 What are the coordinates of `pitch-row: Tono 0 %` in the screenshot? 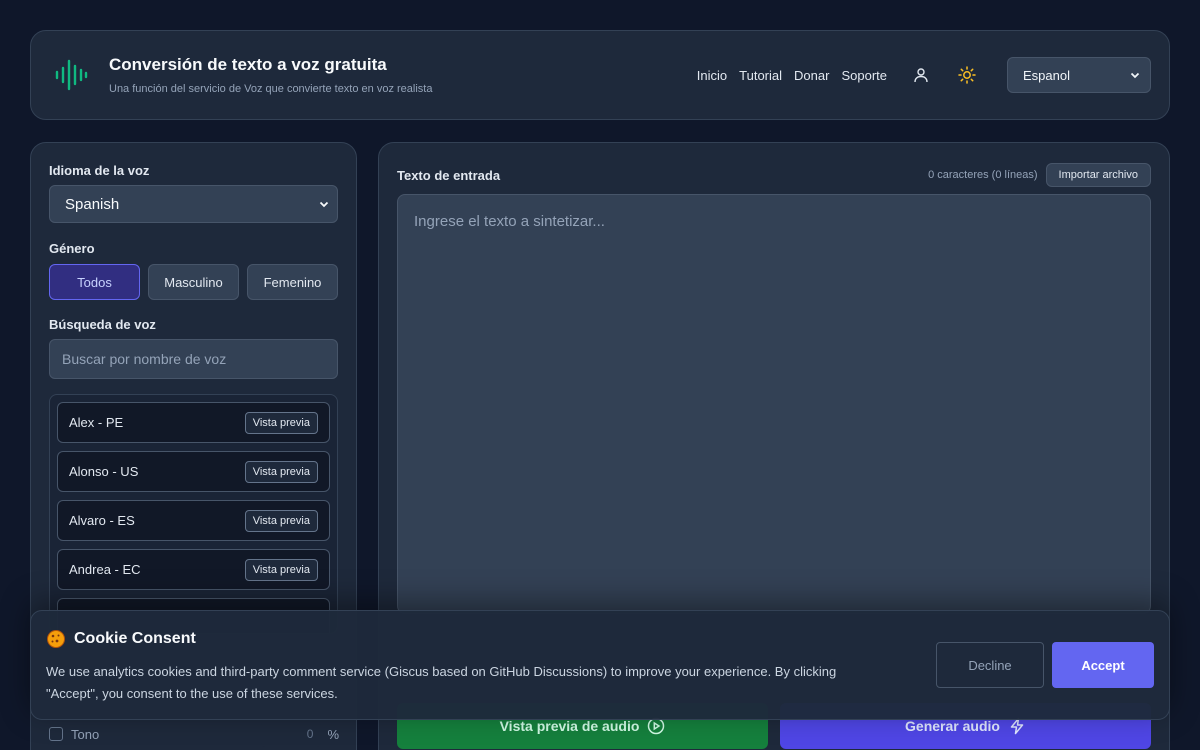 It's located at (194, 734).